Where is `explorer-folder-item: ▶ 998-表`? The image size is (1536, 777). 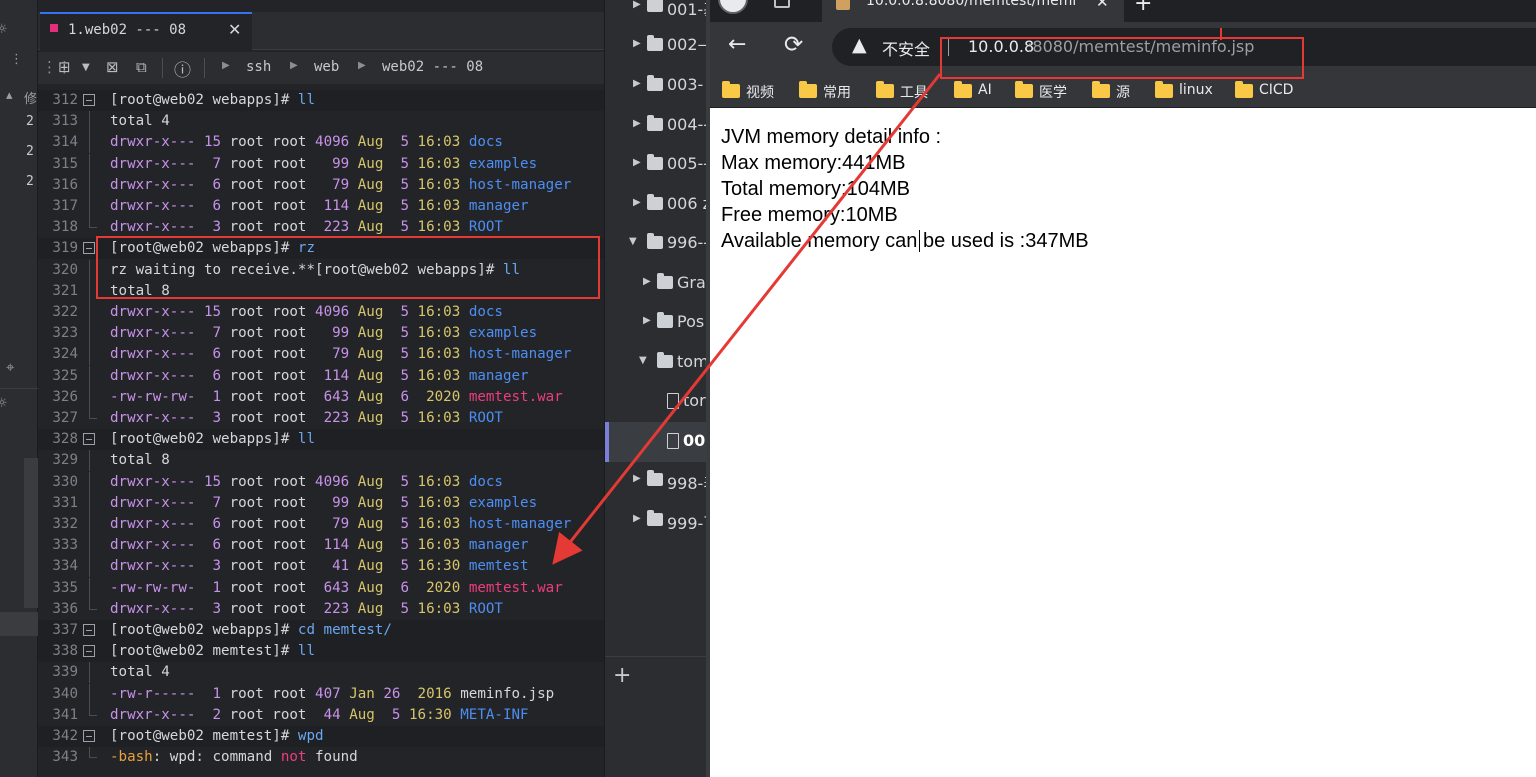 explorer-folder-item: ▶ 998-表 is located at coordinates (656, 481).